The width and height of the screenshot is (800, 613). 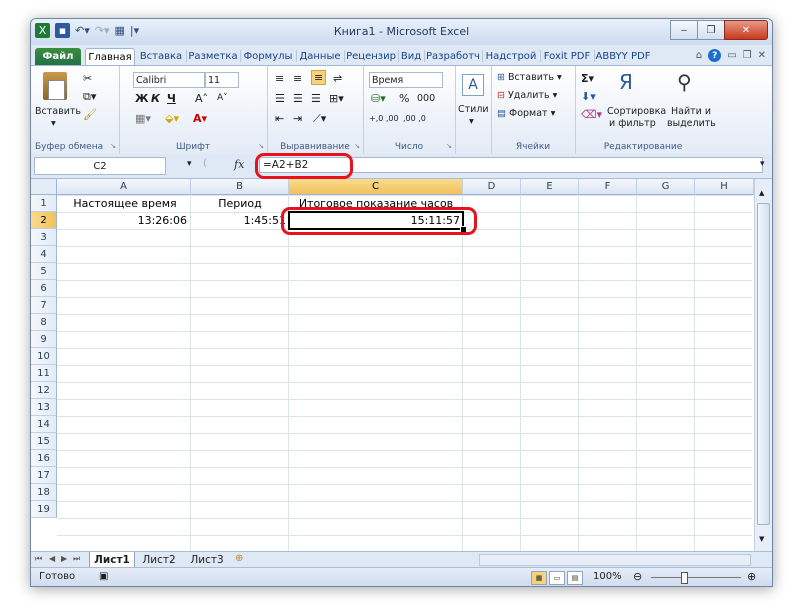 I want to click on tab-insert: Вставка, so click(x=161, y=56).